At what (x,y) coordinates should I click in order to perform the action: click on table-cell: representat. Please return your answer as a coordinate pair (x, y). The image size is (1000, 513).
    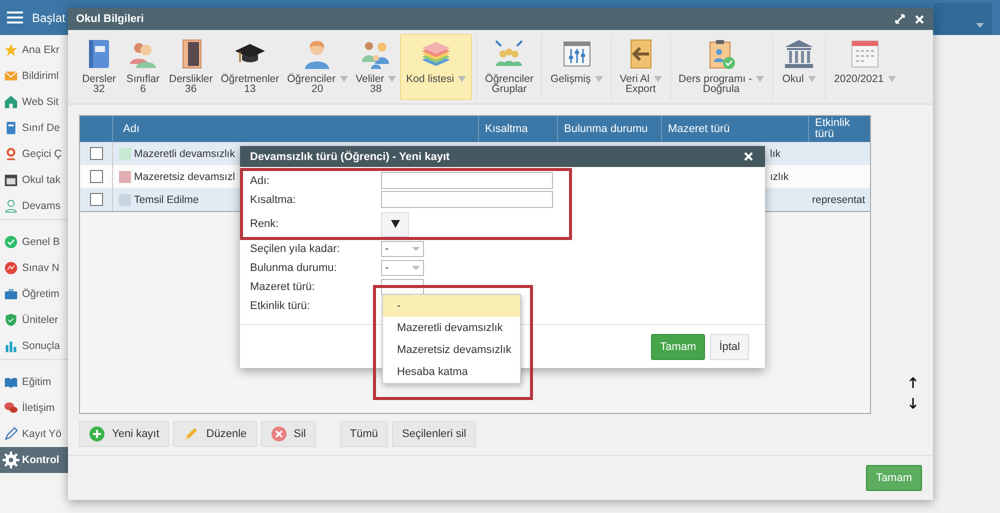
    Looking at the image, I should click on (839, 200).